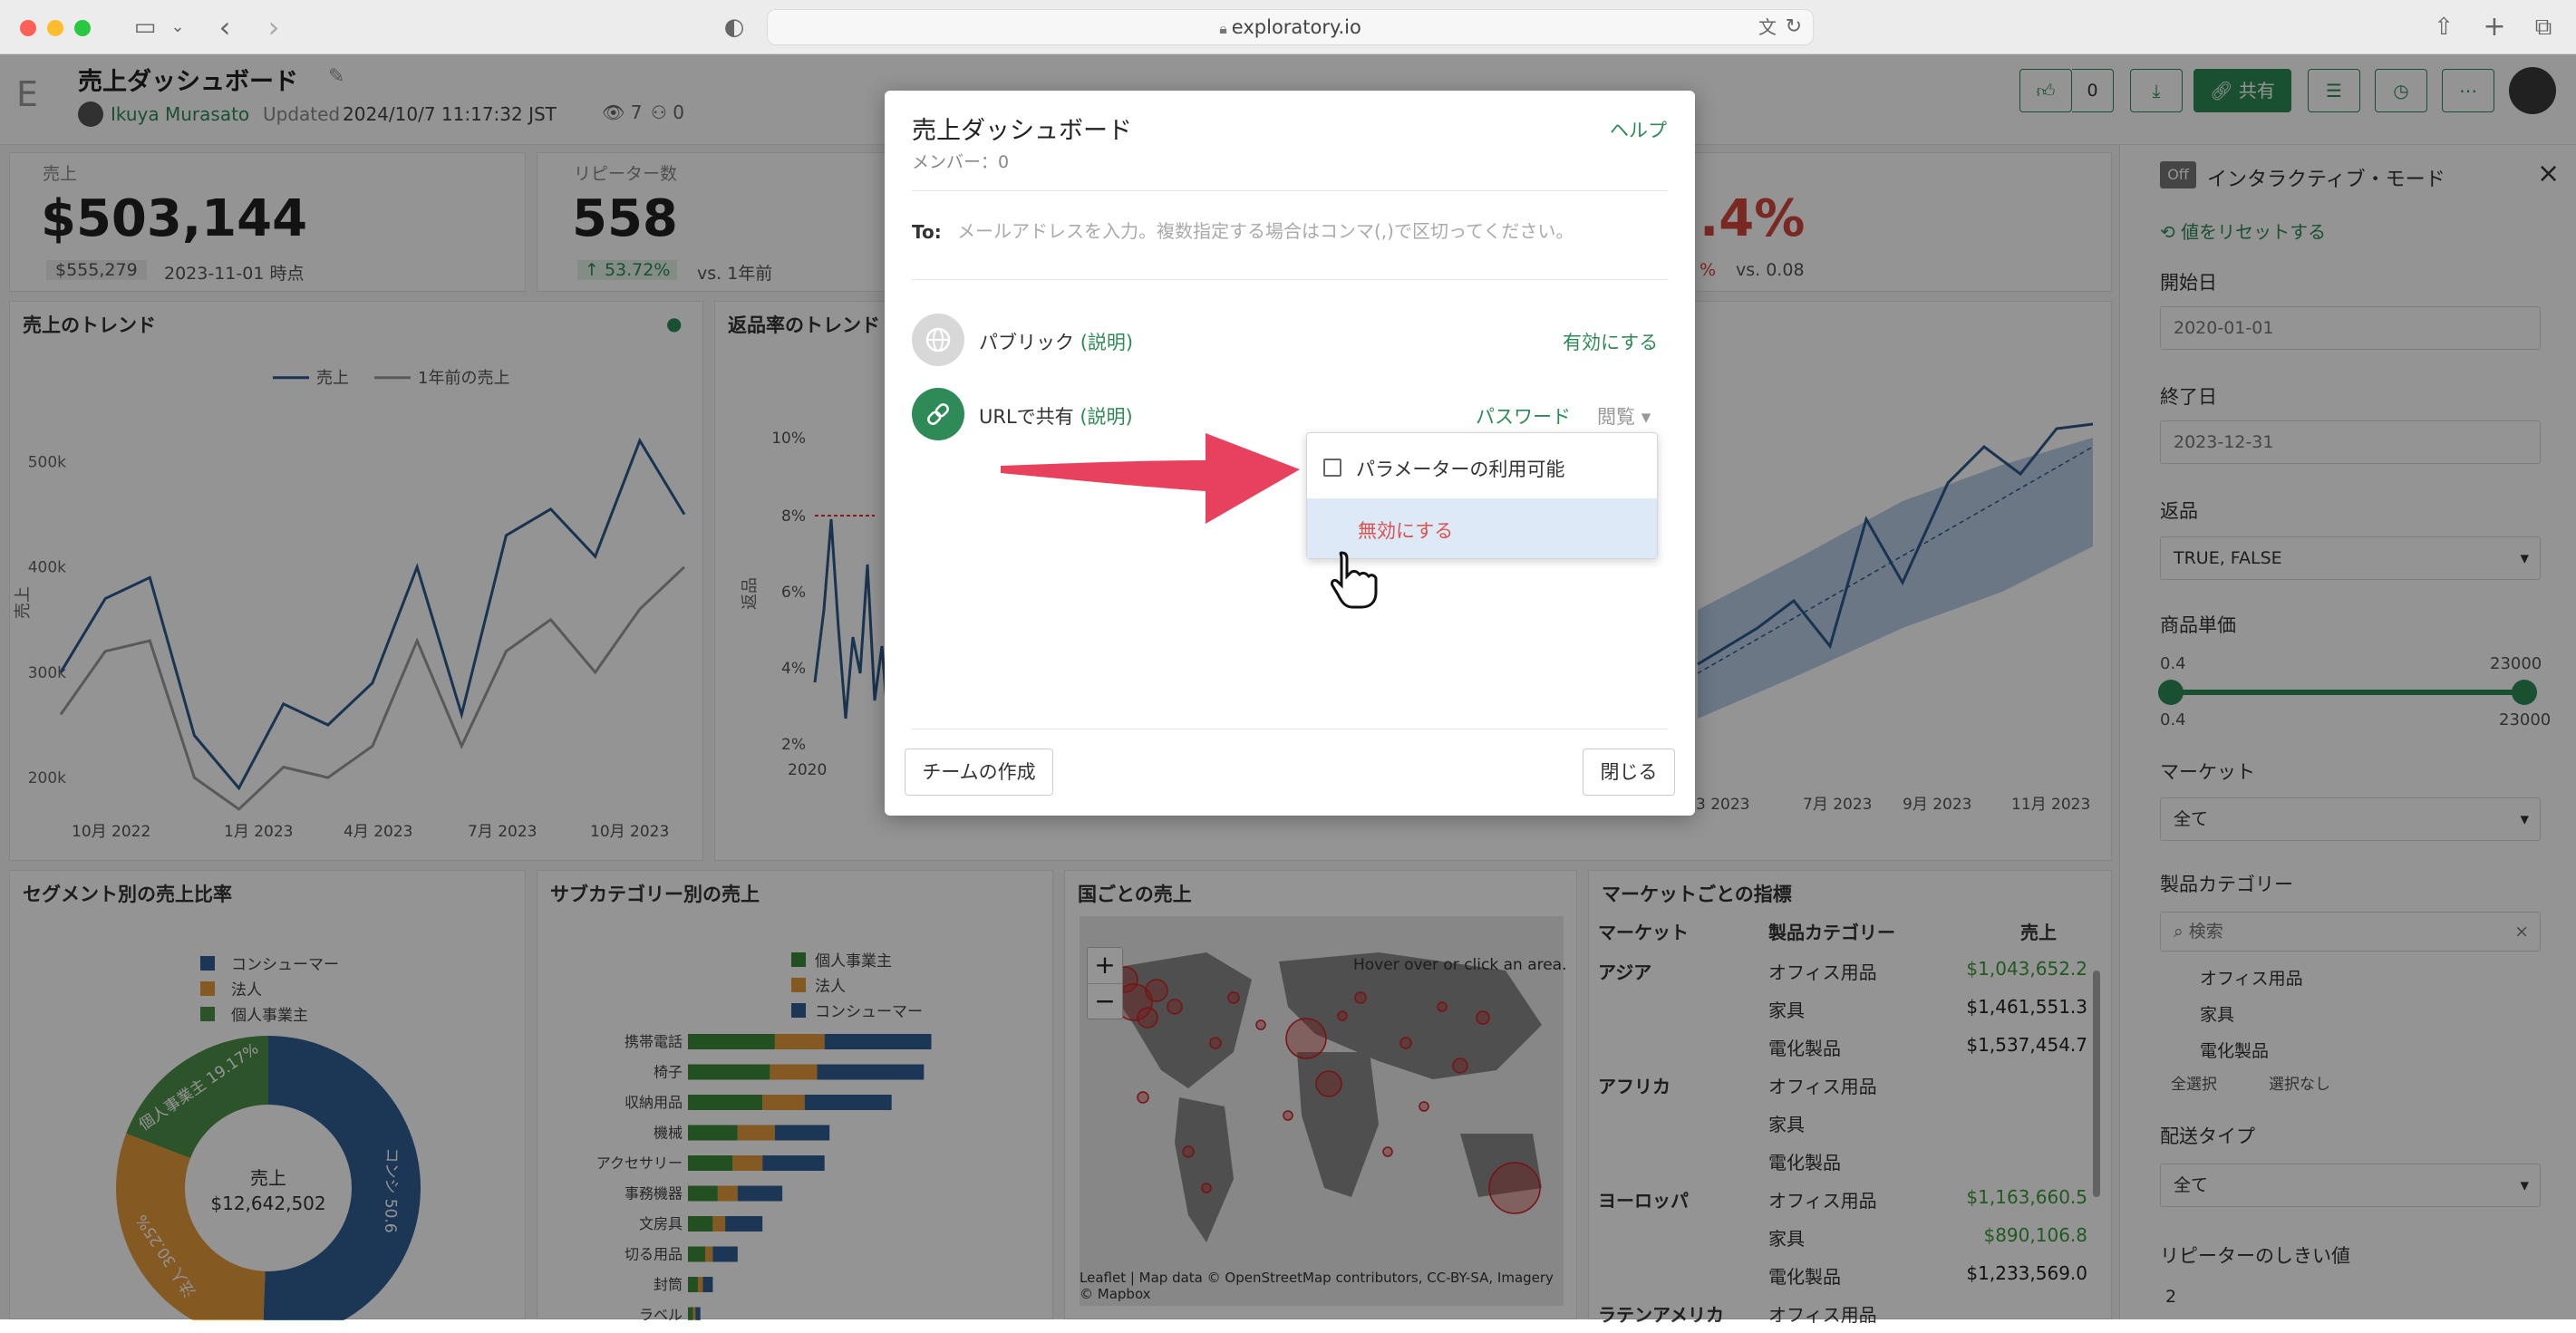  I want to click on translate-icon: 文, so click(1767, 27).